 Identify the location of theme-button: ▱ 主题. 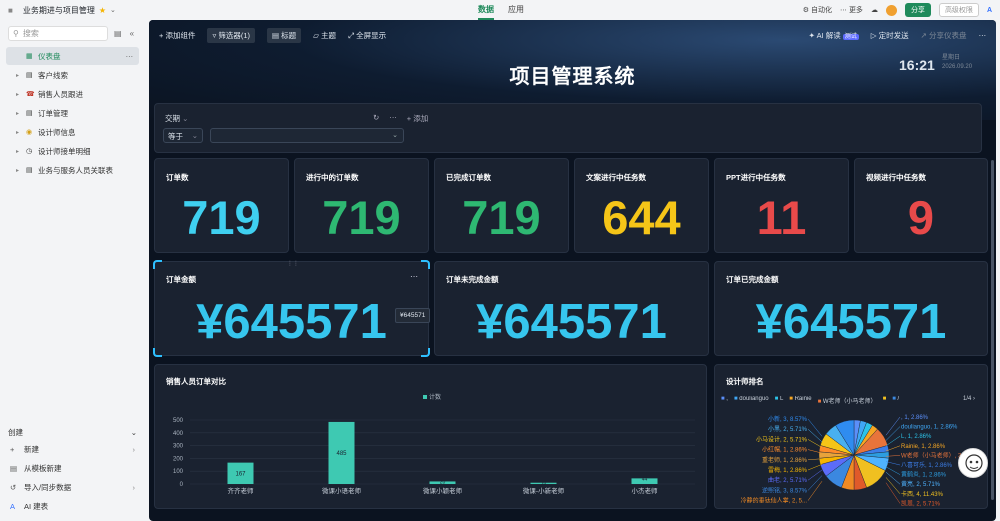
(324, 35).